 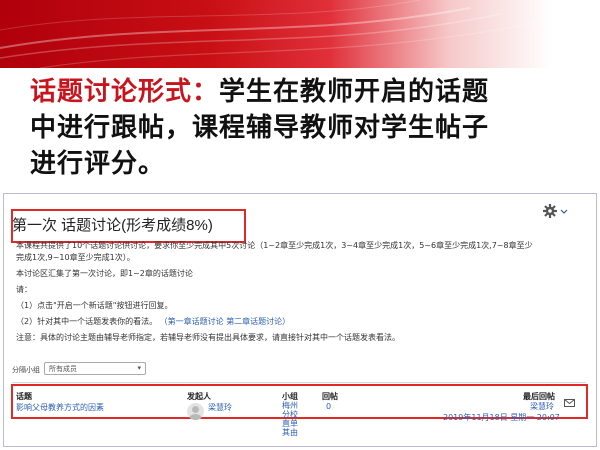 What do you see at coordinates (63, 369) in the screenshot?
I see `group-select-value: 所有成员` at bounding box center [63, 369].